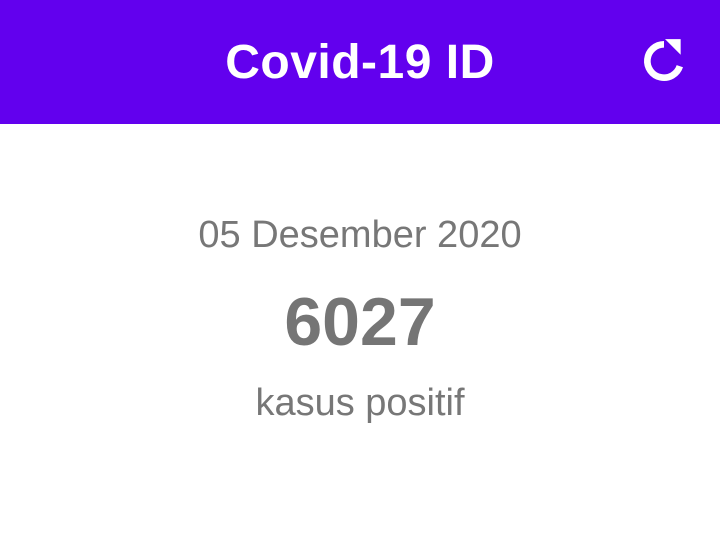 This screenshot has height=544, width=720. I want to click on refresh-button, so click(664, 61).